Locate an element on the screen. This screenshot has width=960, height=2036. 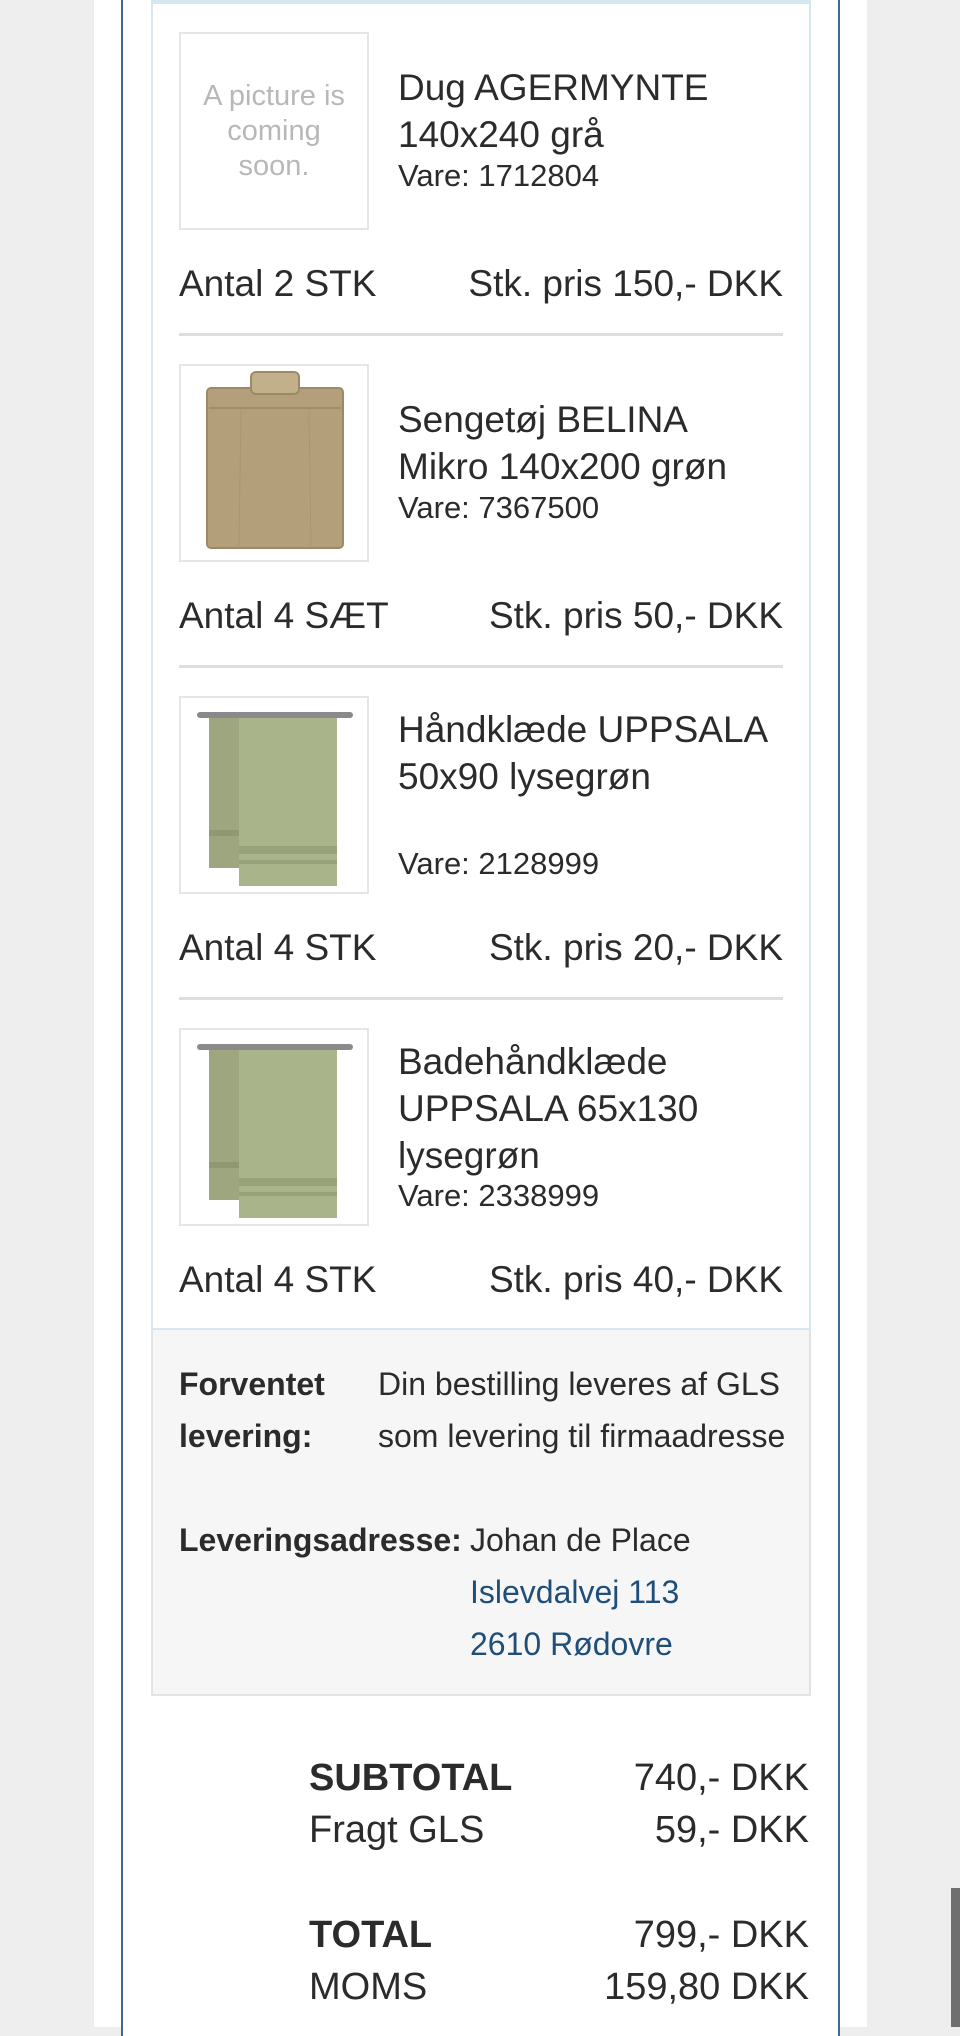
quantity-price-row: Antal 4 STK Stk. pris 20,- DKK is located at coordinates (481, 948).